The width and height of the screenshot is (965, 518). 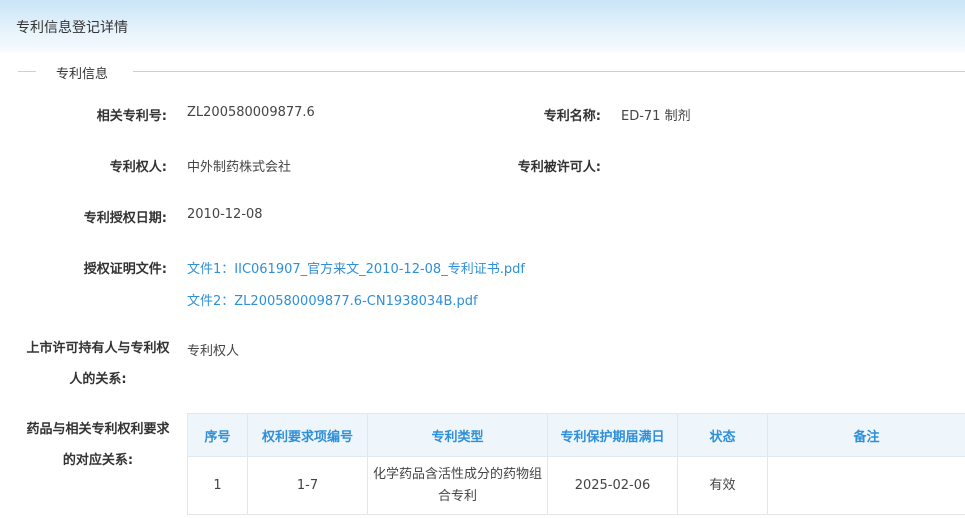 What do you see at coordinates (217, 435) in the screenshot?
I see `column-header-seq: 序号` at bounding box center [217, 435].